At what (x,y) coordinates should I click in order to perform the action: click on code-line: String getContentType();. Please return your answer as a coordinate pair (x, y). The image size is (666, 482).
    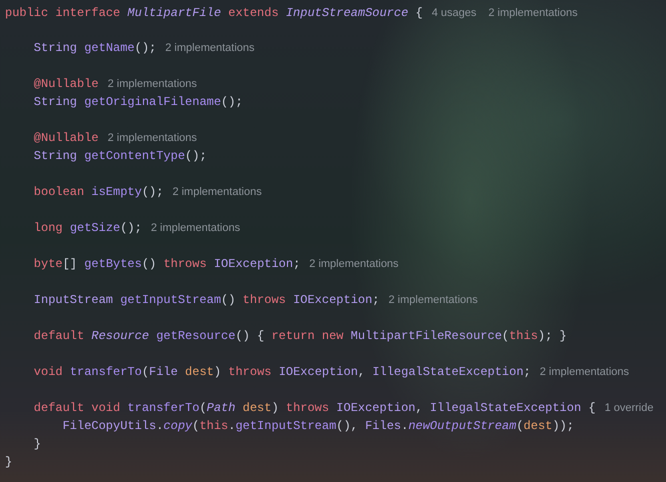
    Looking at the image, I should click on (120, 156).